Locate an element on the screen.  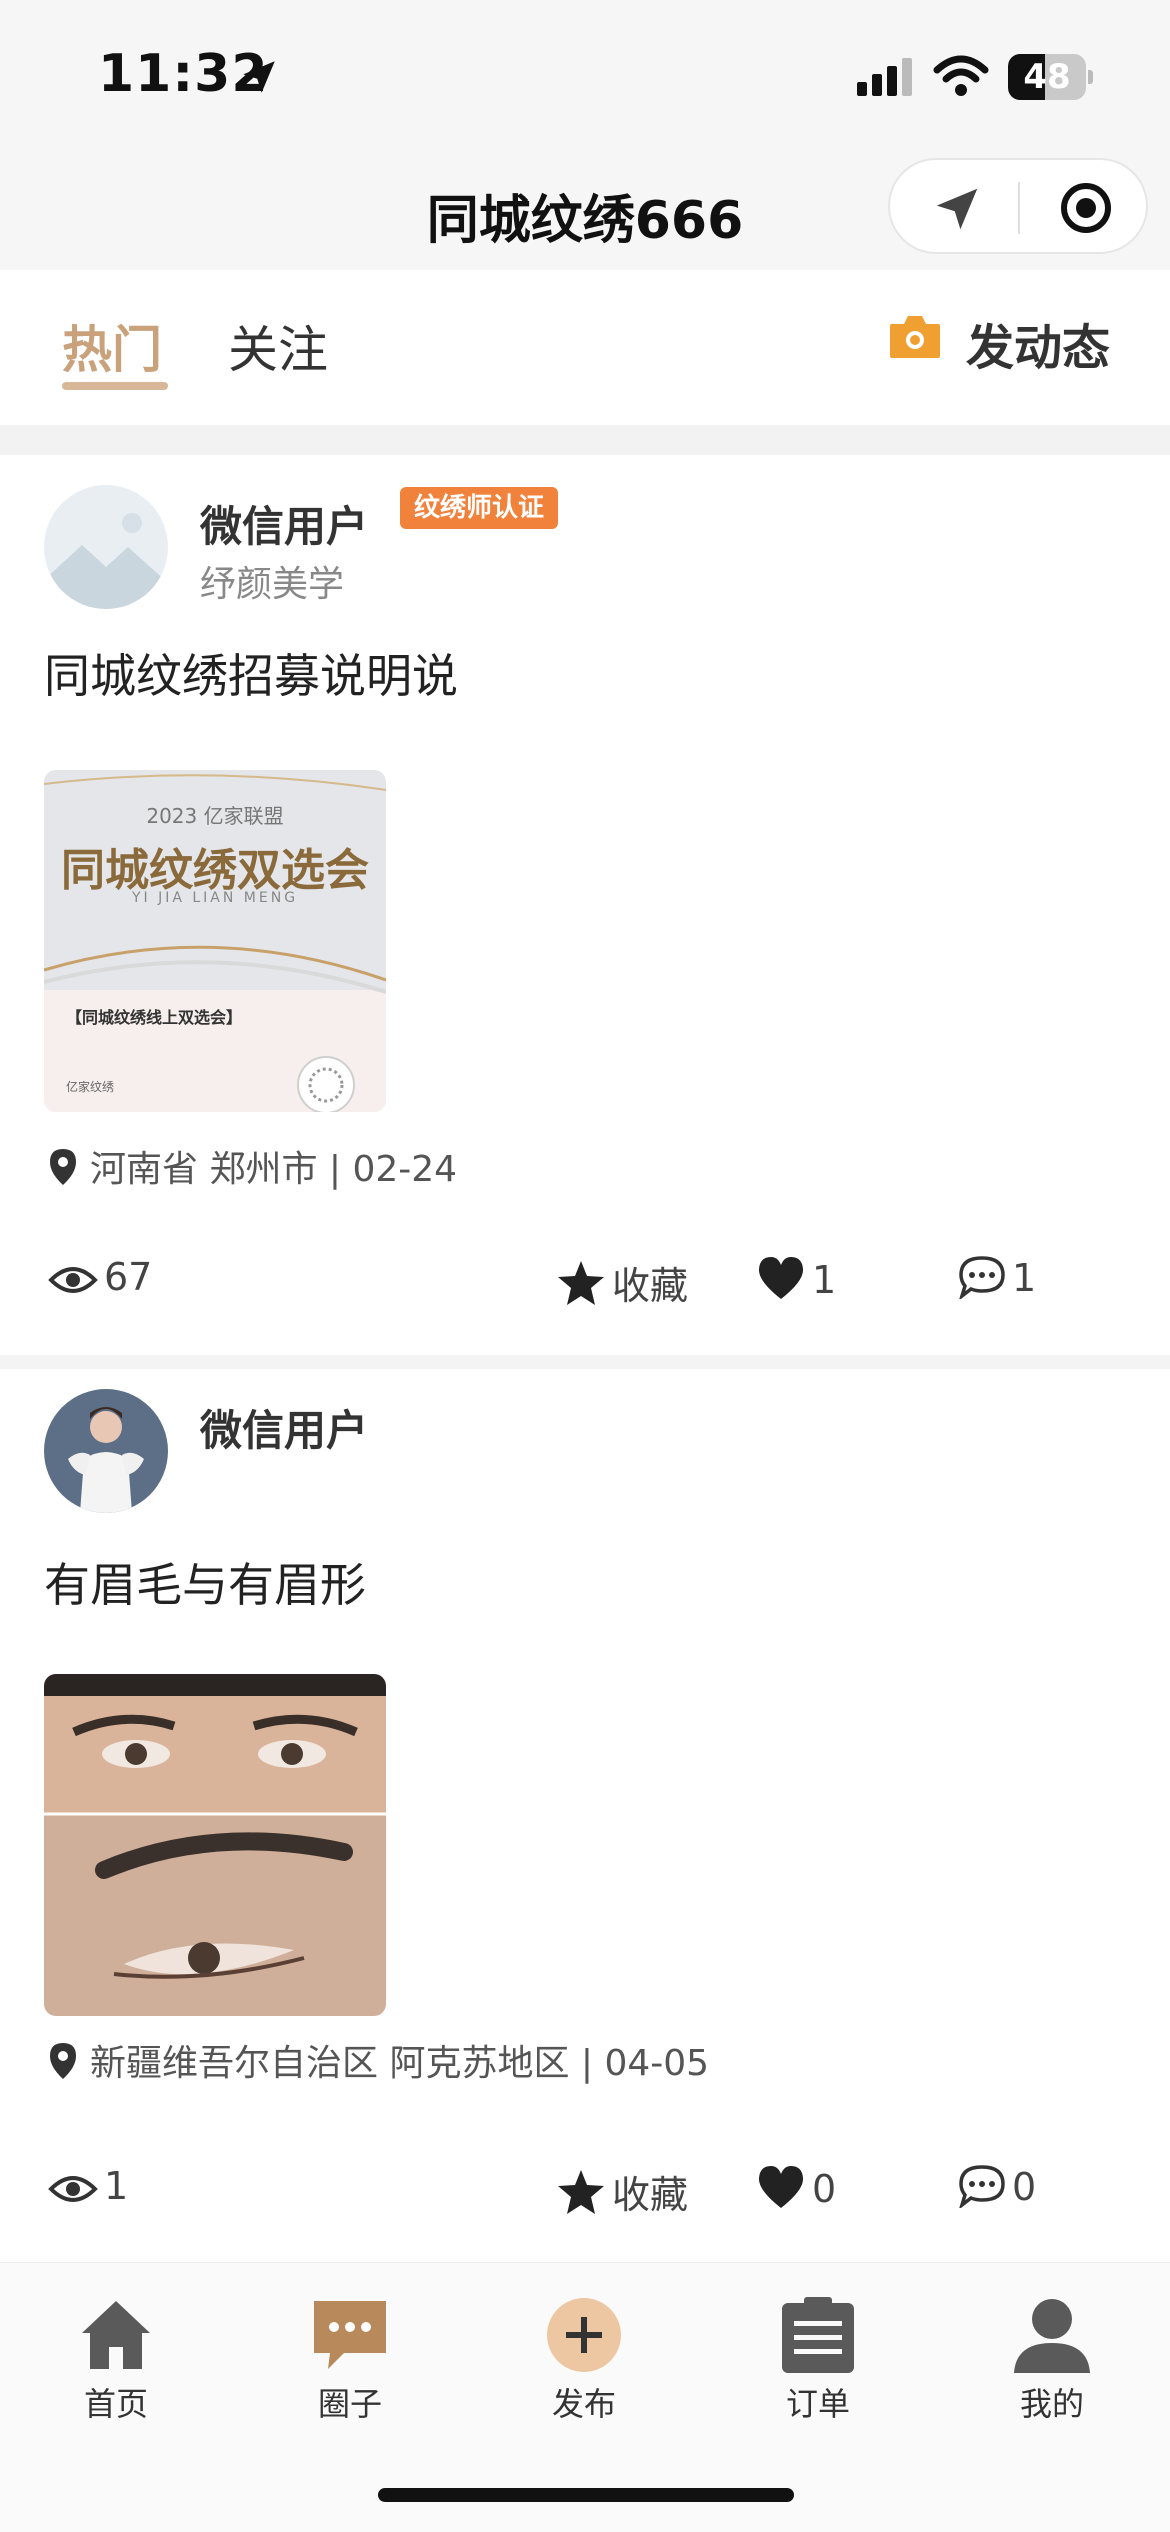
post-moment-label: 发动态 is located at coordinates (1038, 348).